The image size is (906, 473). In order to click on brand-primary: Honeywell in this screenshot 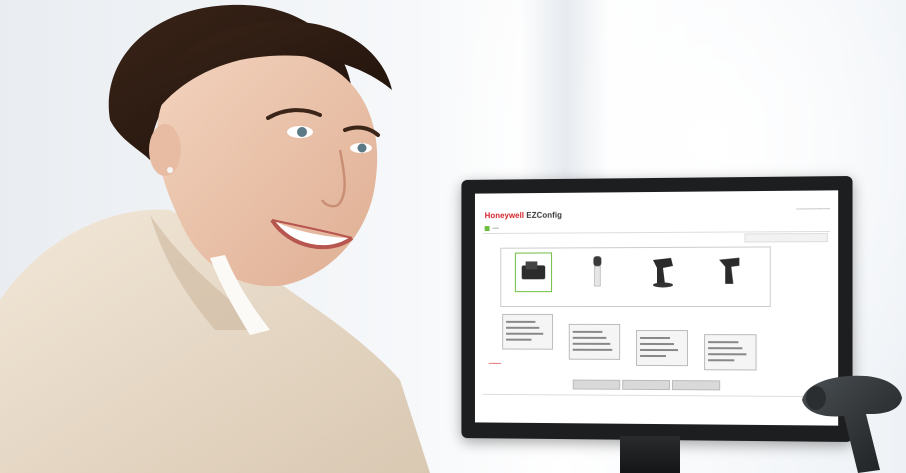, I will do `click(504, 215)`.